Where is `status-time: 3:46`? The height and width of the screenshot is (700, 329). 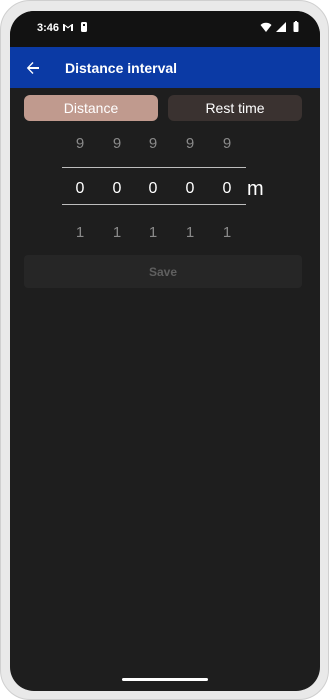
status-time: 3:46 is located at coordinates (48, 28).